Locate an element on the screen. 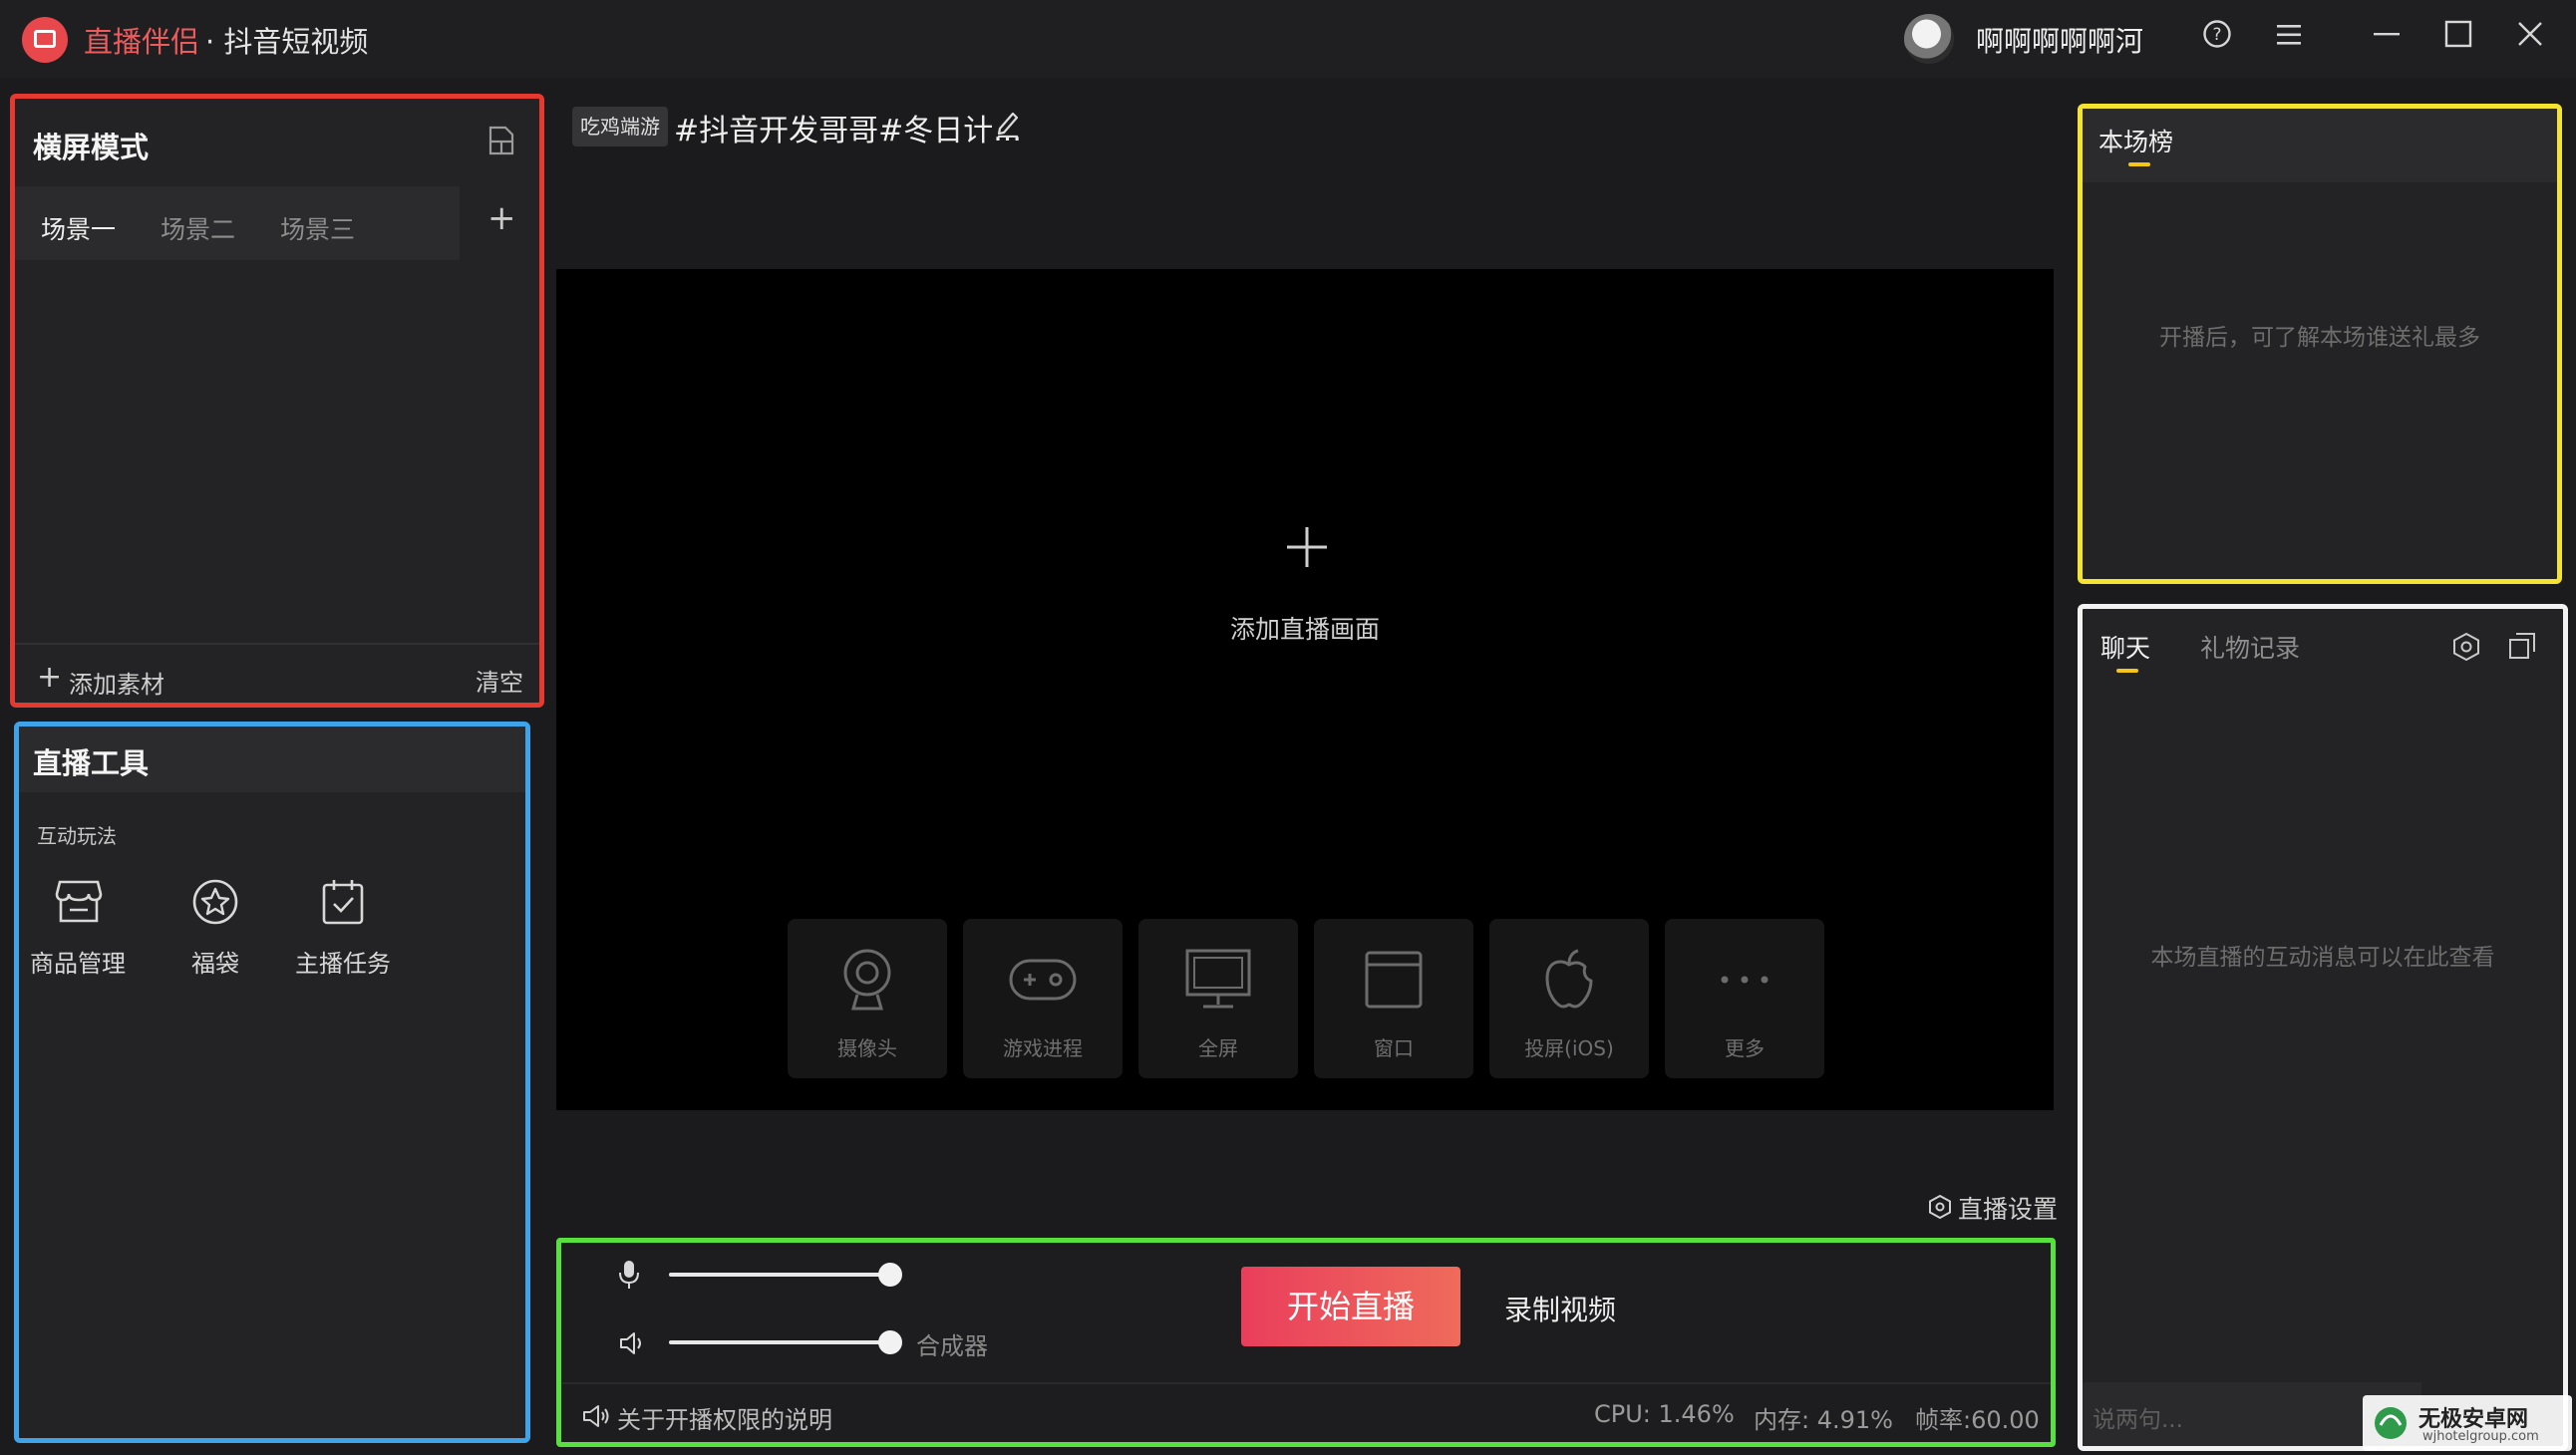 The height and width of the screenshot is (1455, 2576). source-fullscreen-button: 全屏 is located at coordinates (1218, 998).